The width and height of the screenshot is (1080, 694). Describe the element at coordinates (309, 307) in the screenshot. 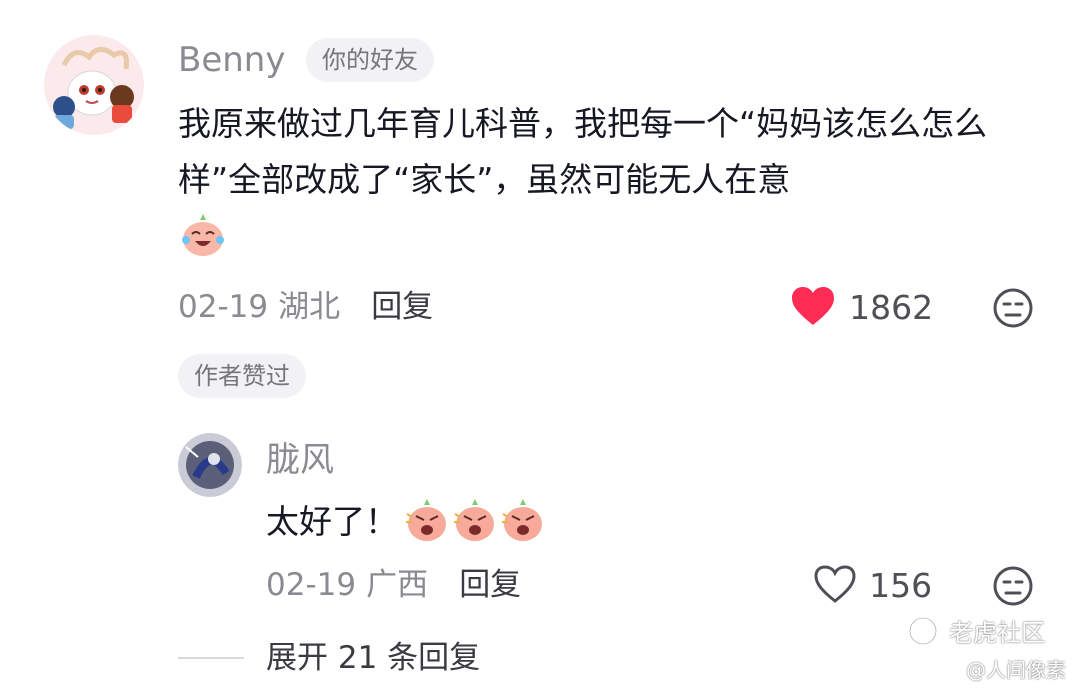

I see `comment-location: 湖北` at that location.